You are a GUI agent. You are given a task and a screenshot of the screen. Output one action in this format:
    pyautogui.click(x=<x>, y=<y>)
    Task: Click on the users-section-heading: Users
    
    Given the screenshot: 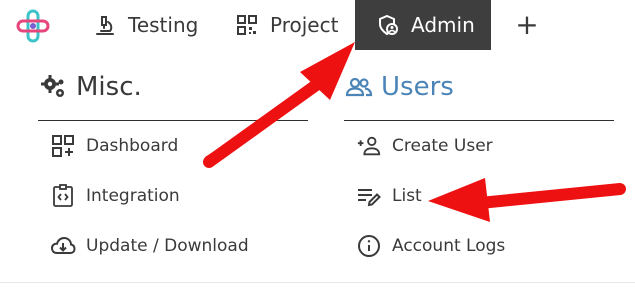 What is the action you would take?
    pyautogui.click(x=399, y=87)
    